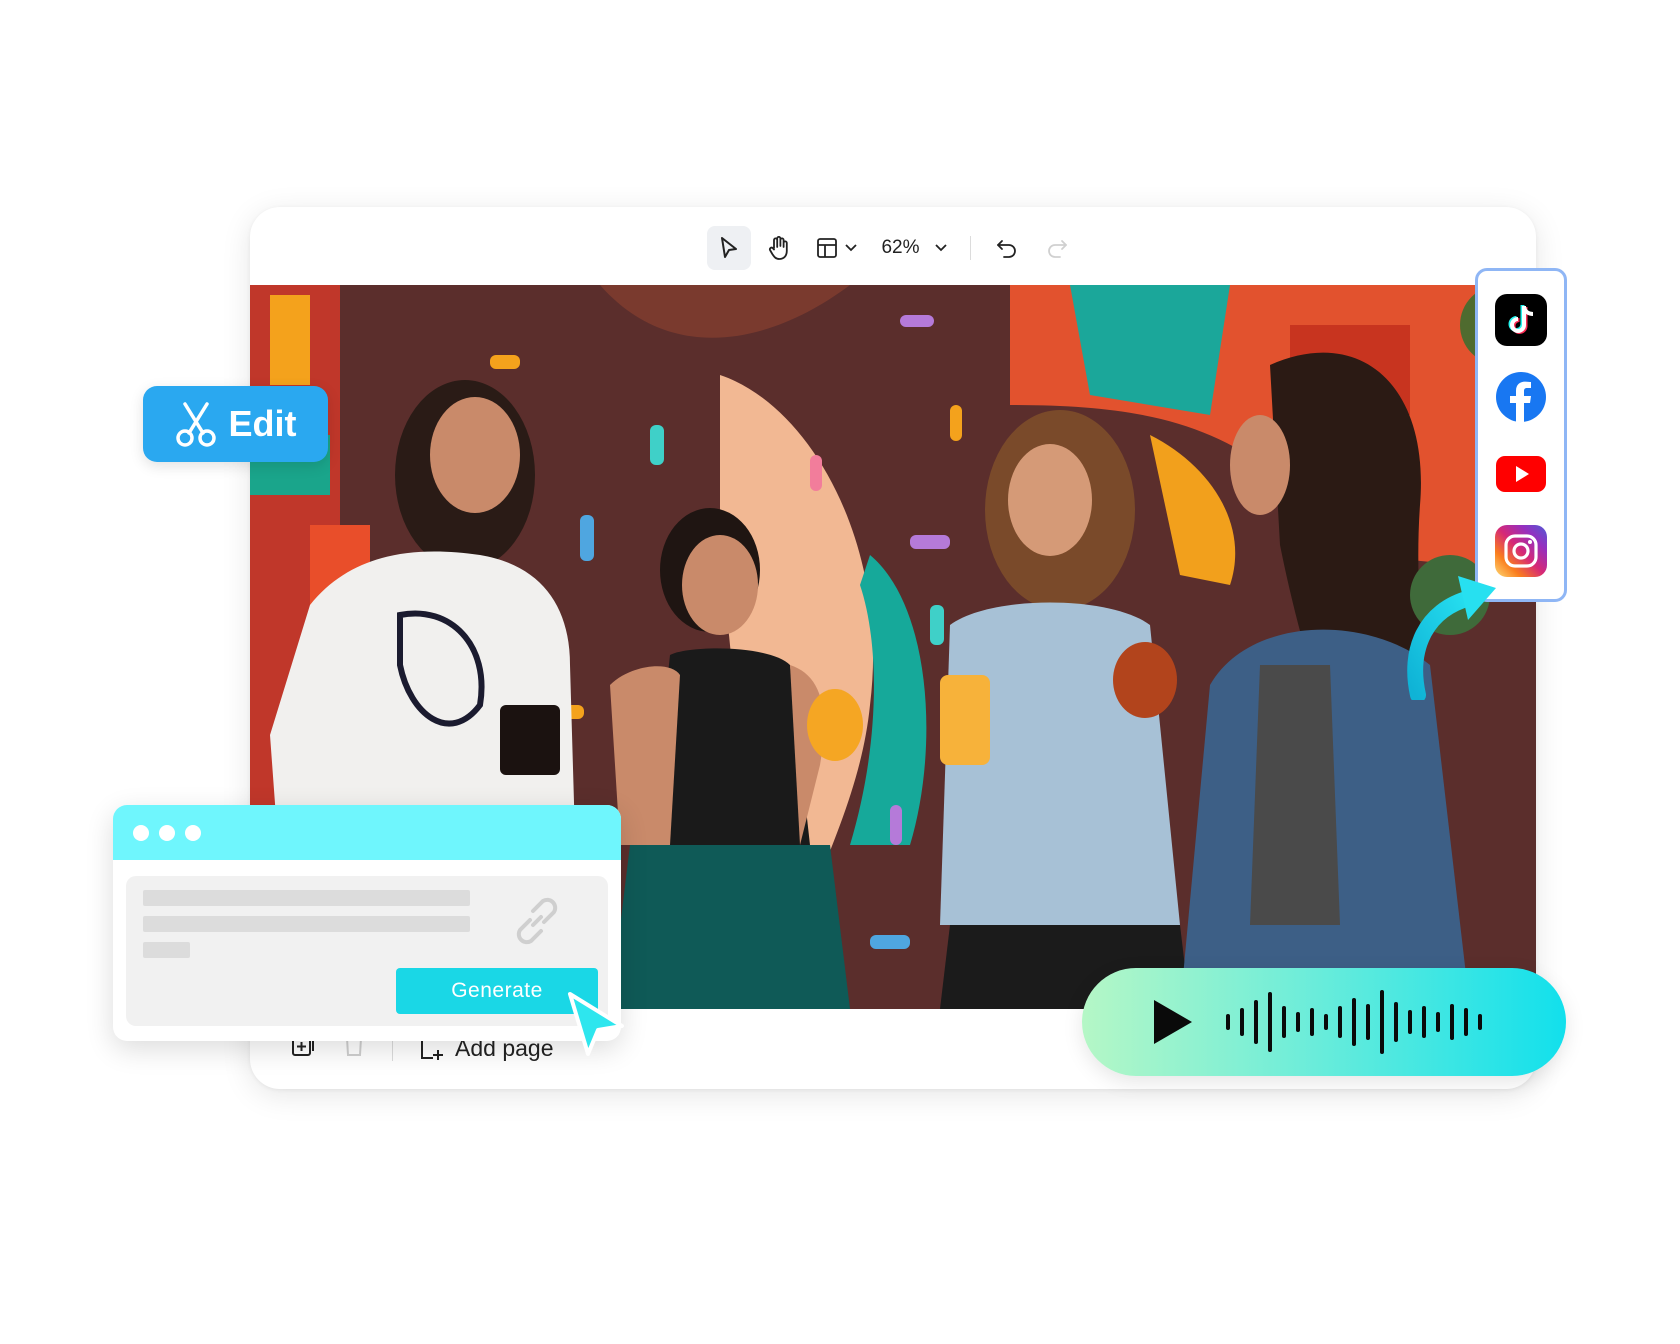 The height and width of the screenshot is (1344, 1680). I want to click on tiktok-button, so click(1521, 320).